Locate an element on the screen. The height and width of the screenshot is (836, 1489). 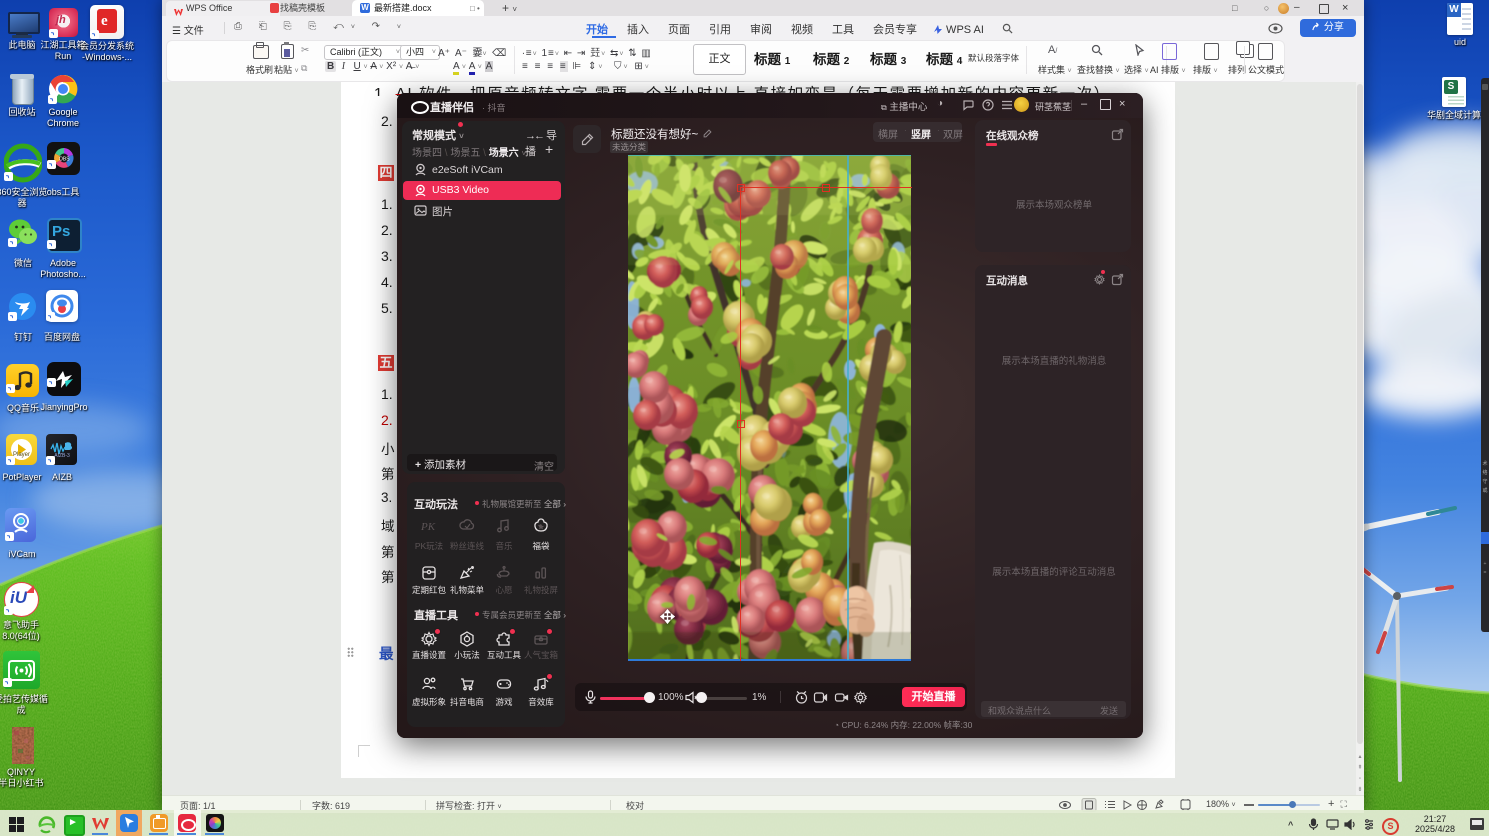
svg-text: OBS is located at coordinates (64, 160).